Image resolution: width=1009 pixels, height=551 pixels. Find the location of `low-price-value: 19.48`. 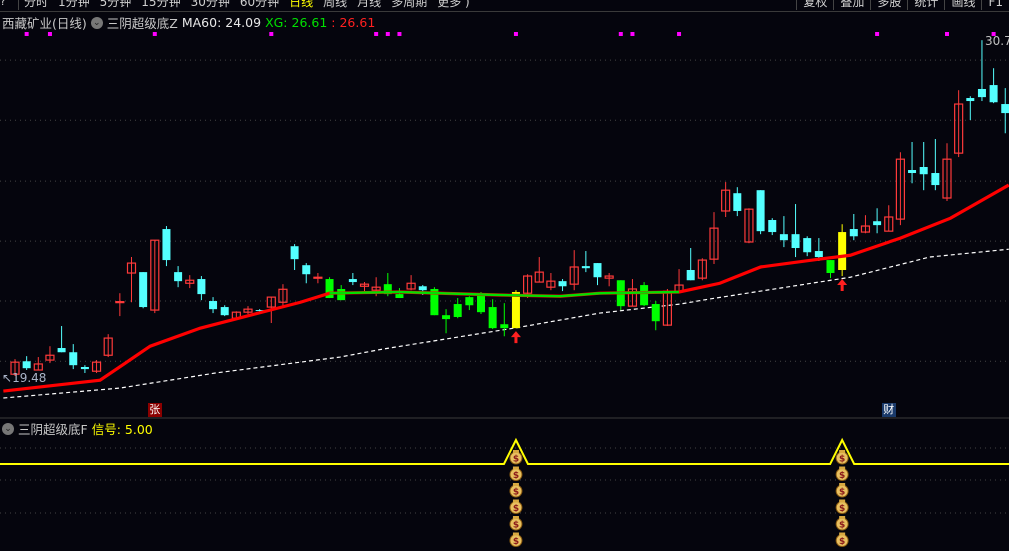

low-price-value: 19.48 is located at coordinates (29, 378).